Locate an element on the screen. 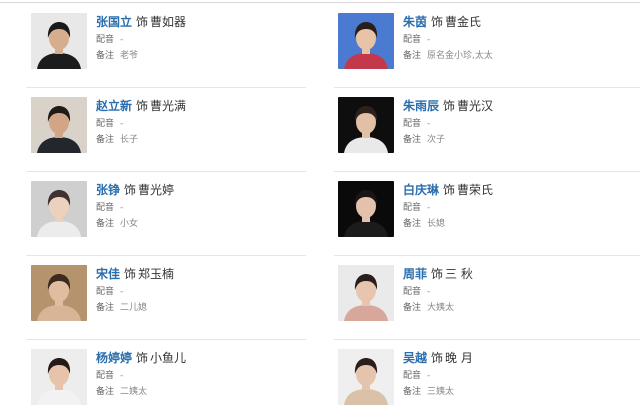  note-line: 备注 老爷 is located at coordinates (216, 56).